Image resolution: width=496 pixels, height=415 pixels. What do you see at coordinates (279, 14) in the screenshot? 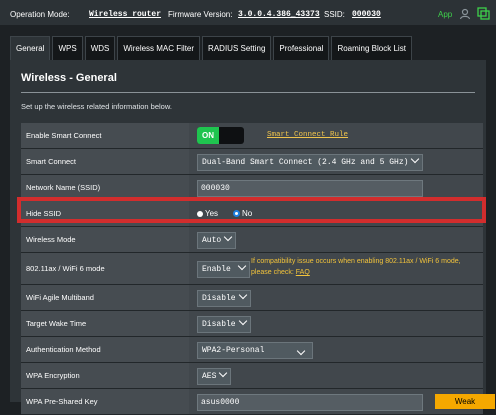
I see `firmware-version-link: 3.0.0.4.386_43373` at bounding box center [279, 14].